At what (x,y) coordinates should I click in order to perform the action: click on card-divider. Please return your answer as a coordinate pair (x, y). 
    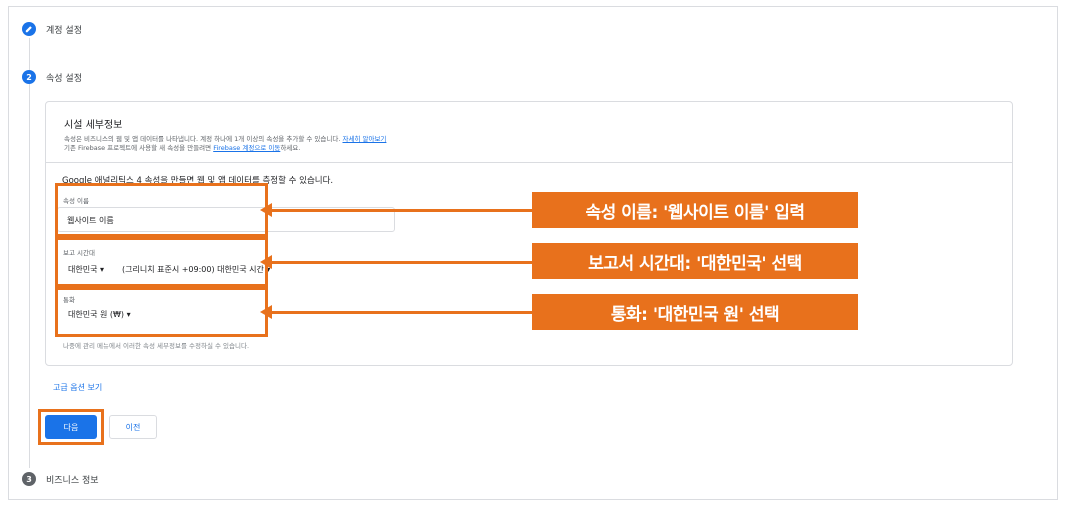
    Looking at the image, I should click on (529, 162).